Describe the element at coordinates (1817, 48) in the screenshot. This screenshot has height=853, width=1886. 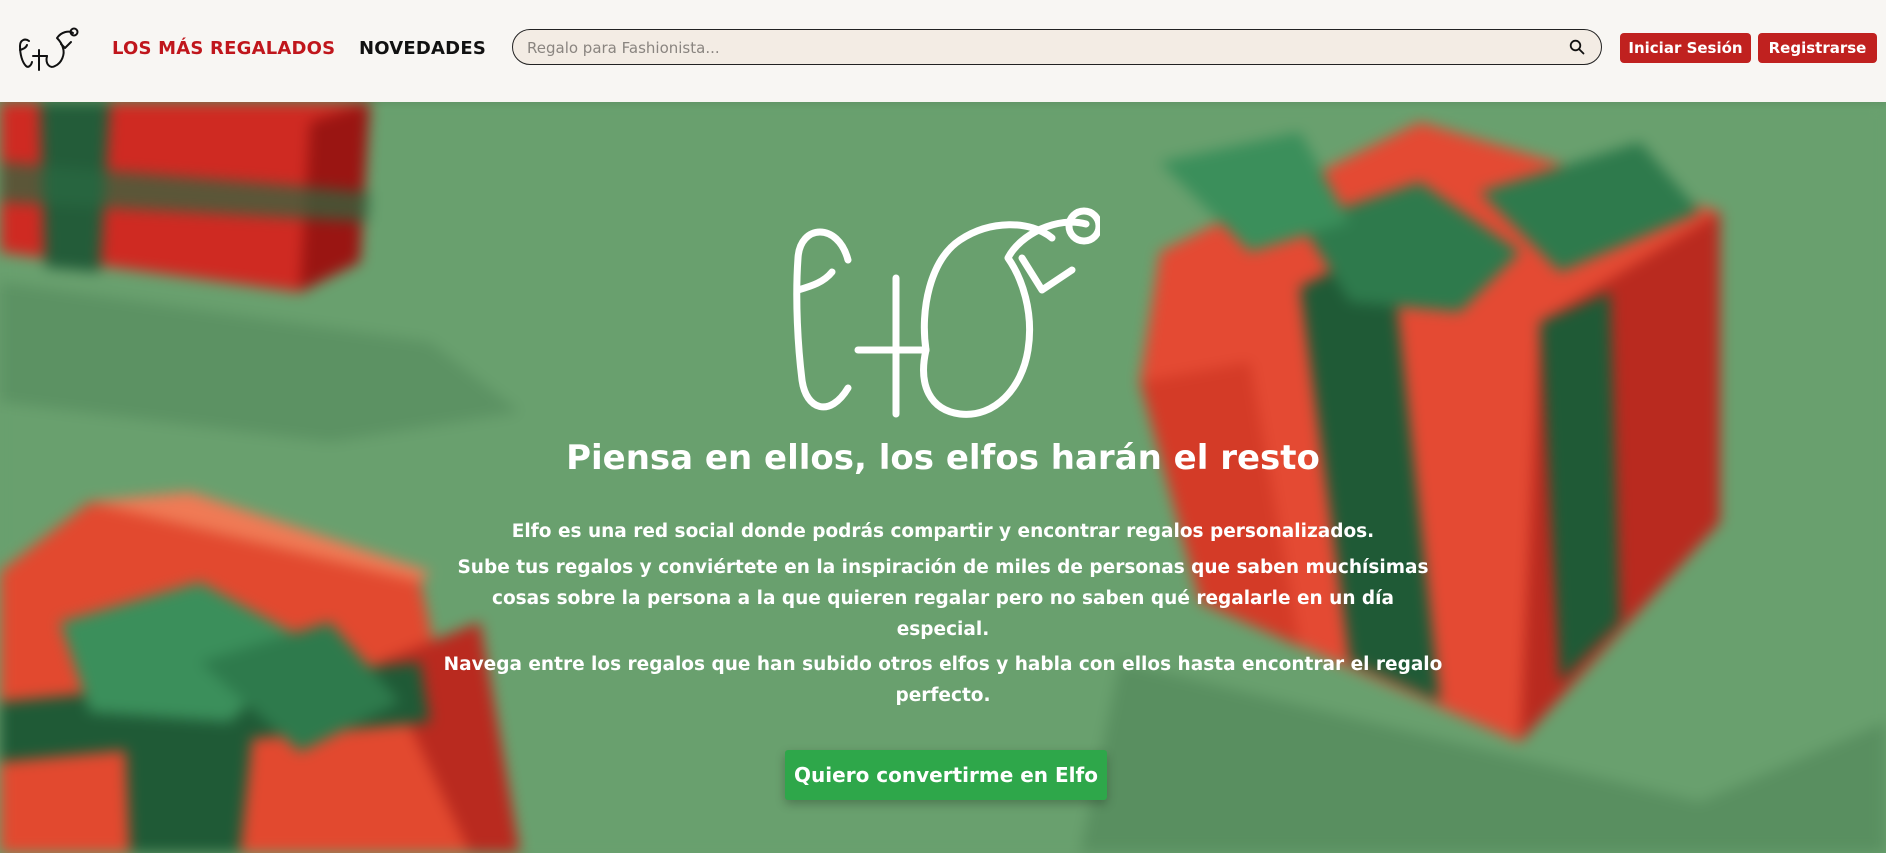
I see `register-button: Registrarse` at that location.